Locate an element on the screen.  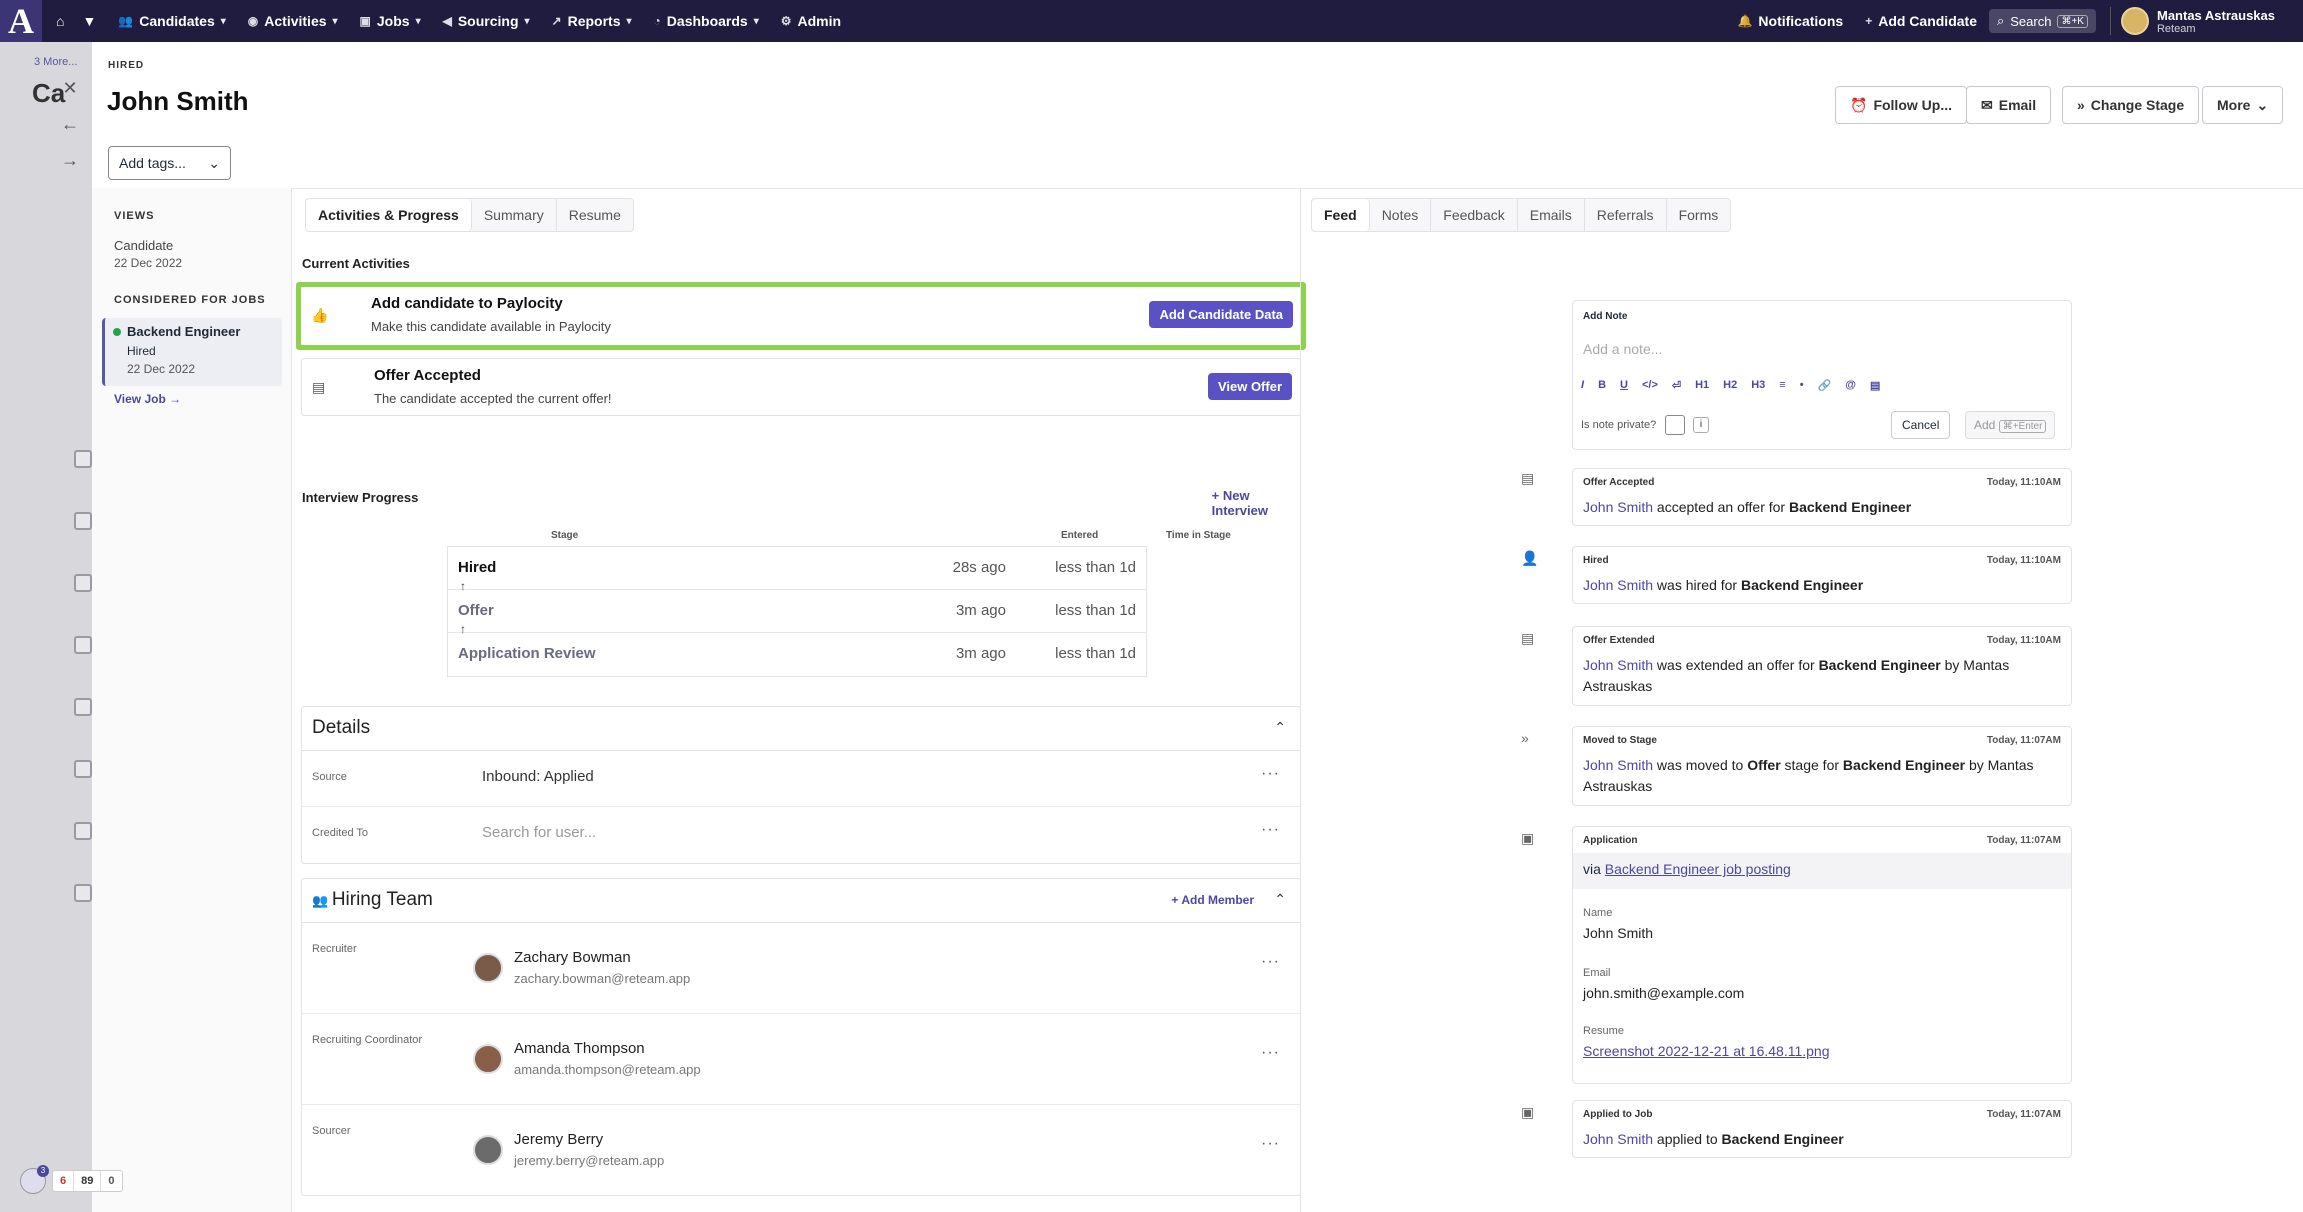
source-value: Inbound: Applied is located at coordinates (538, 776).